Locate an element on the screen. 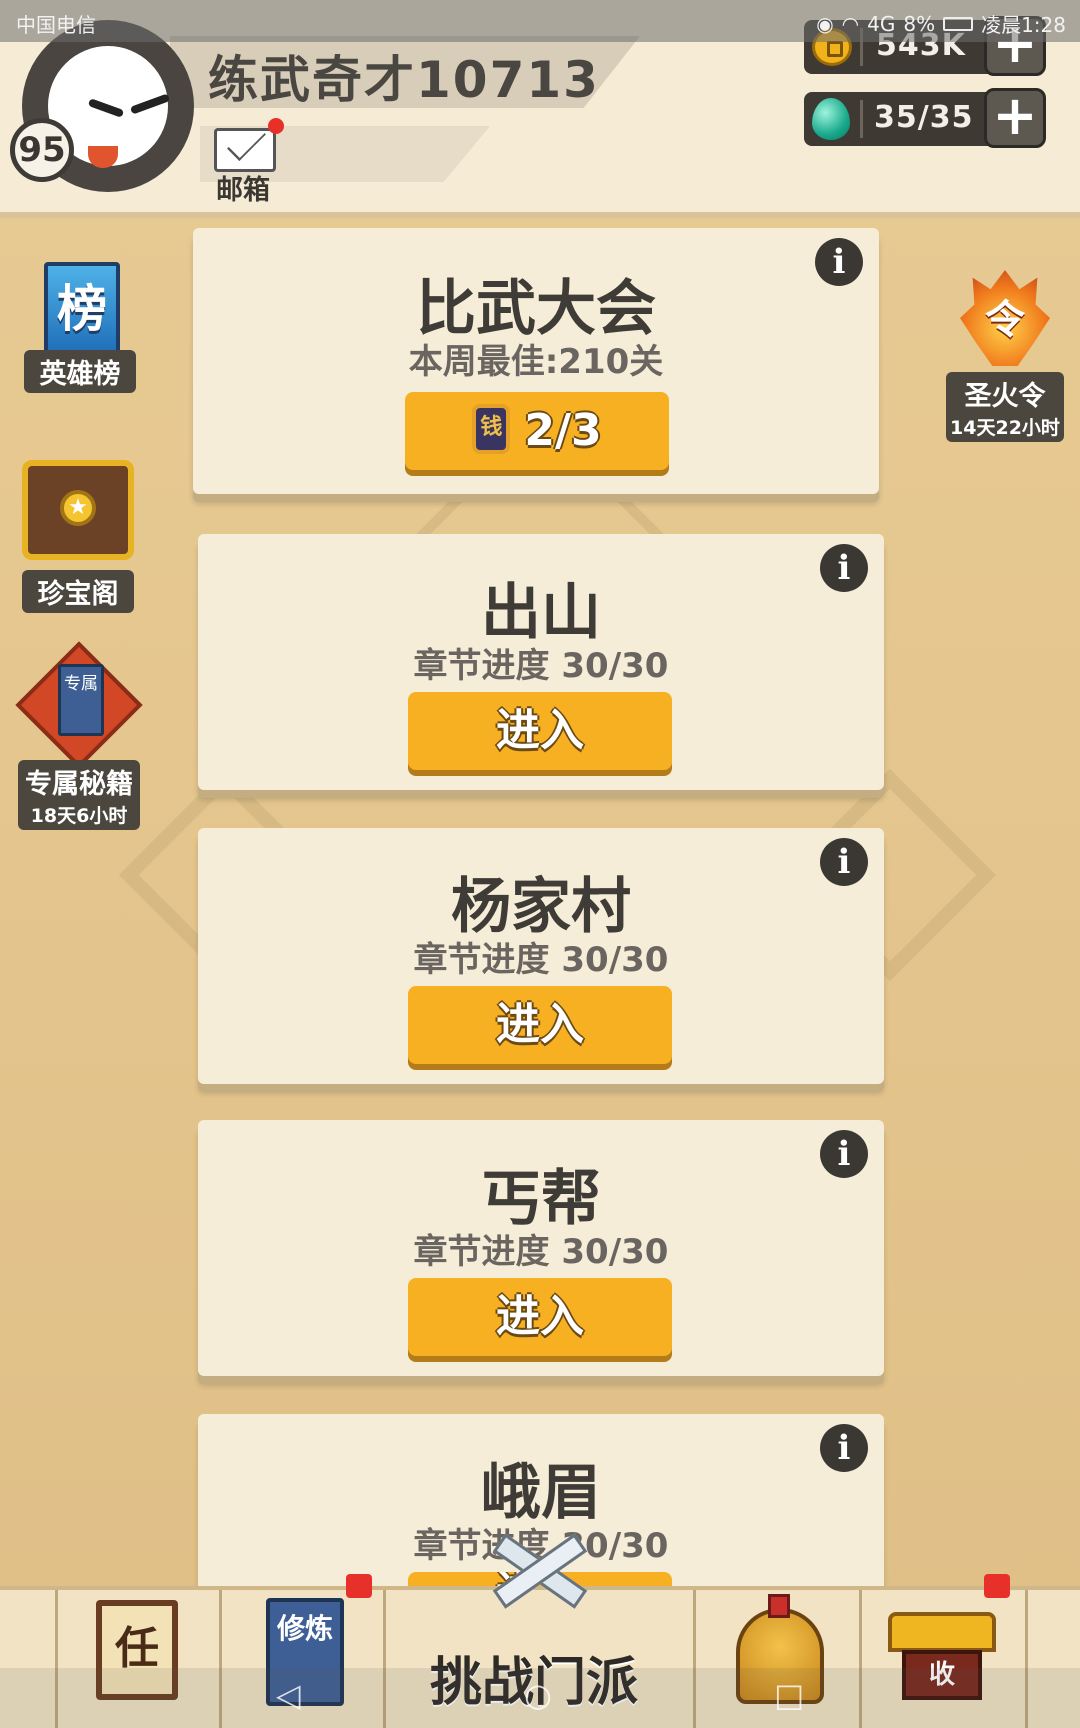 This screenshot has width=1080, height=1728. hero-rank-button: 榜 英雄榜 is located at coordinates (80, 328).